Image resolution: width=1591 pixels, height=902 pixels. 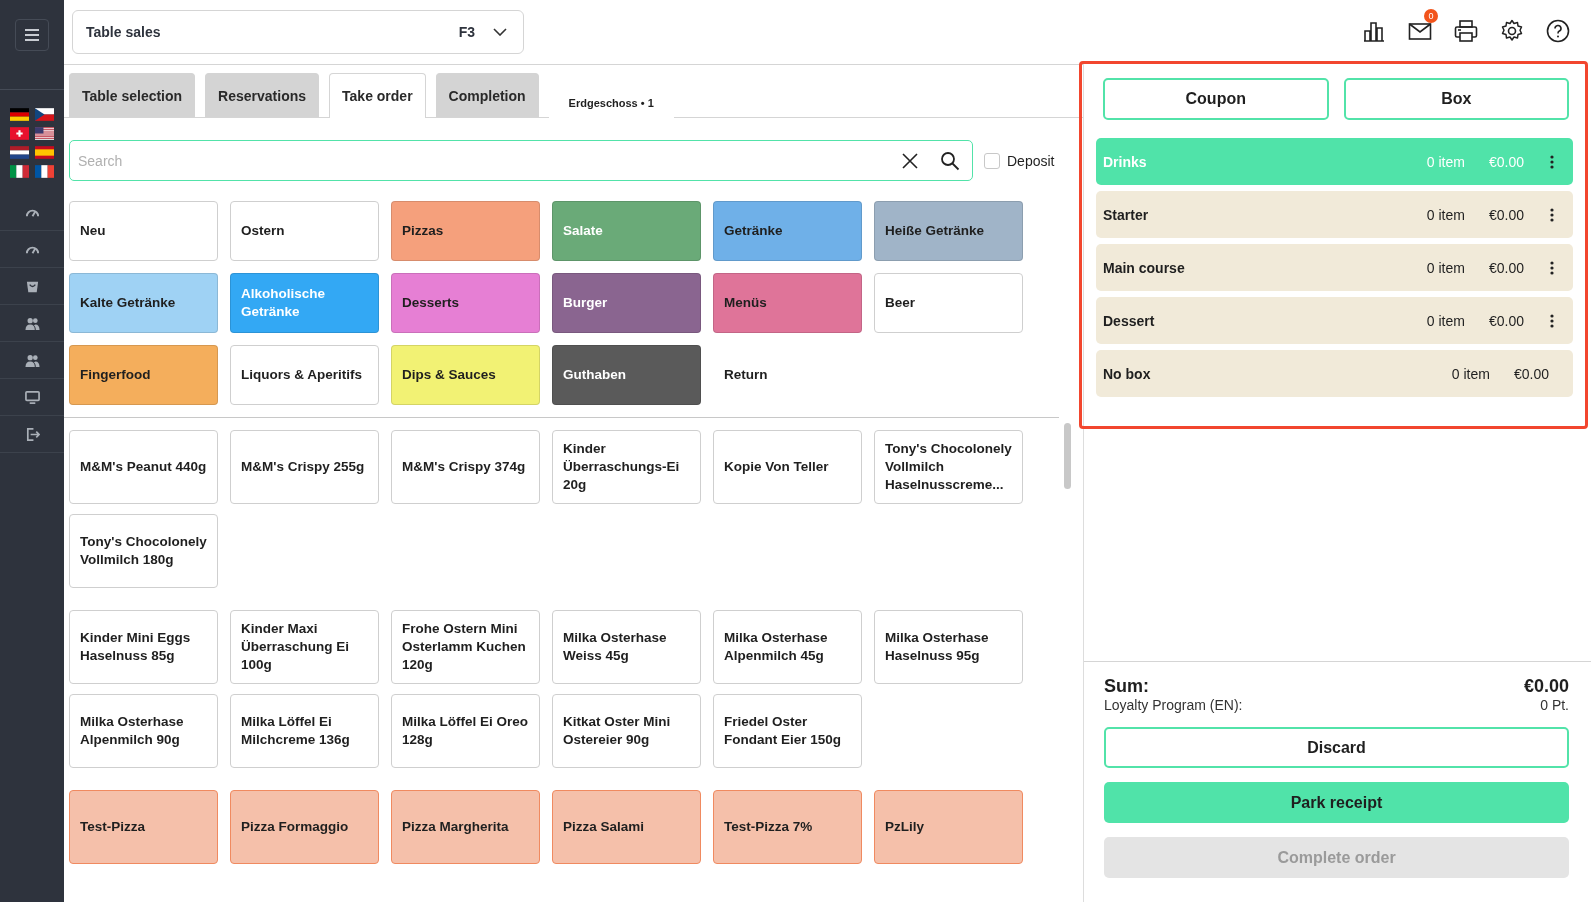 What do you see at coordinates (143, 731) in the screenshot?
I see `product-tile: Milka Osterhase Alpenmilch 90g` at bounding box center [143, 731].